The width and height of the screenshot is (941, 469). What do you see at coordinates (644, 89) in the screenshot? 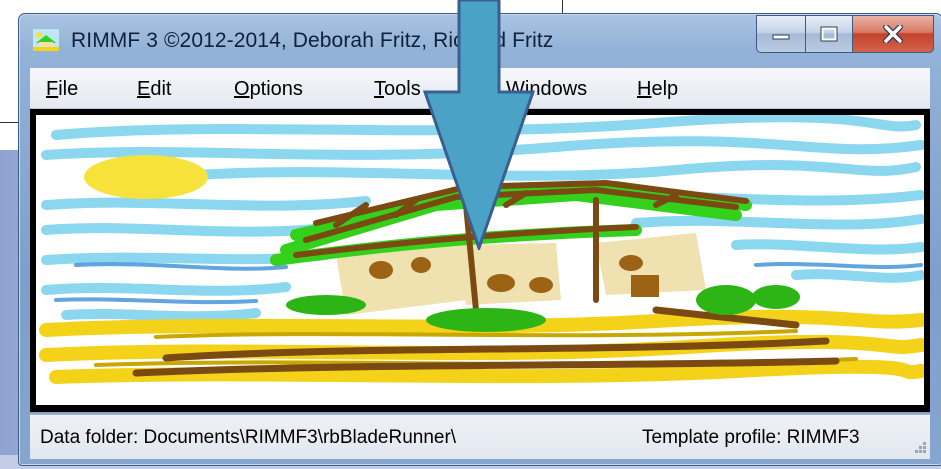
I see `menu-help-mnemonic: H` at bounding box center [644, 89].